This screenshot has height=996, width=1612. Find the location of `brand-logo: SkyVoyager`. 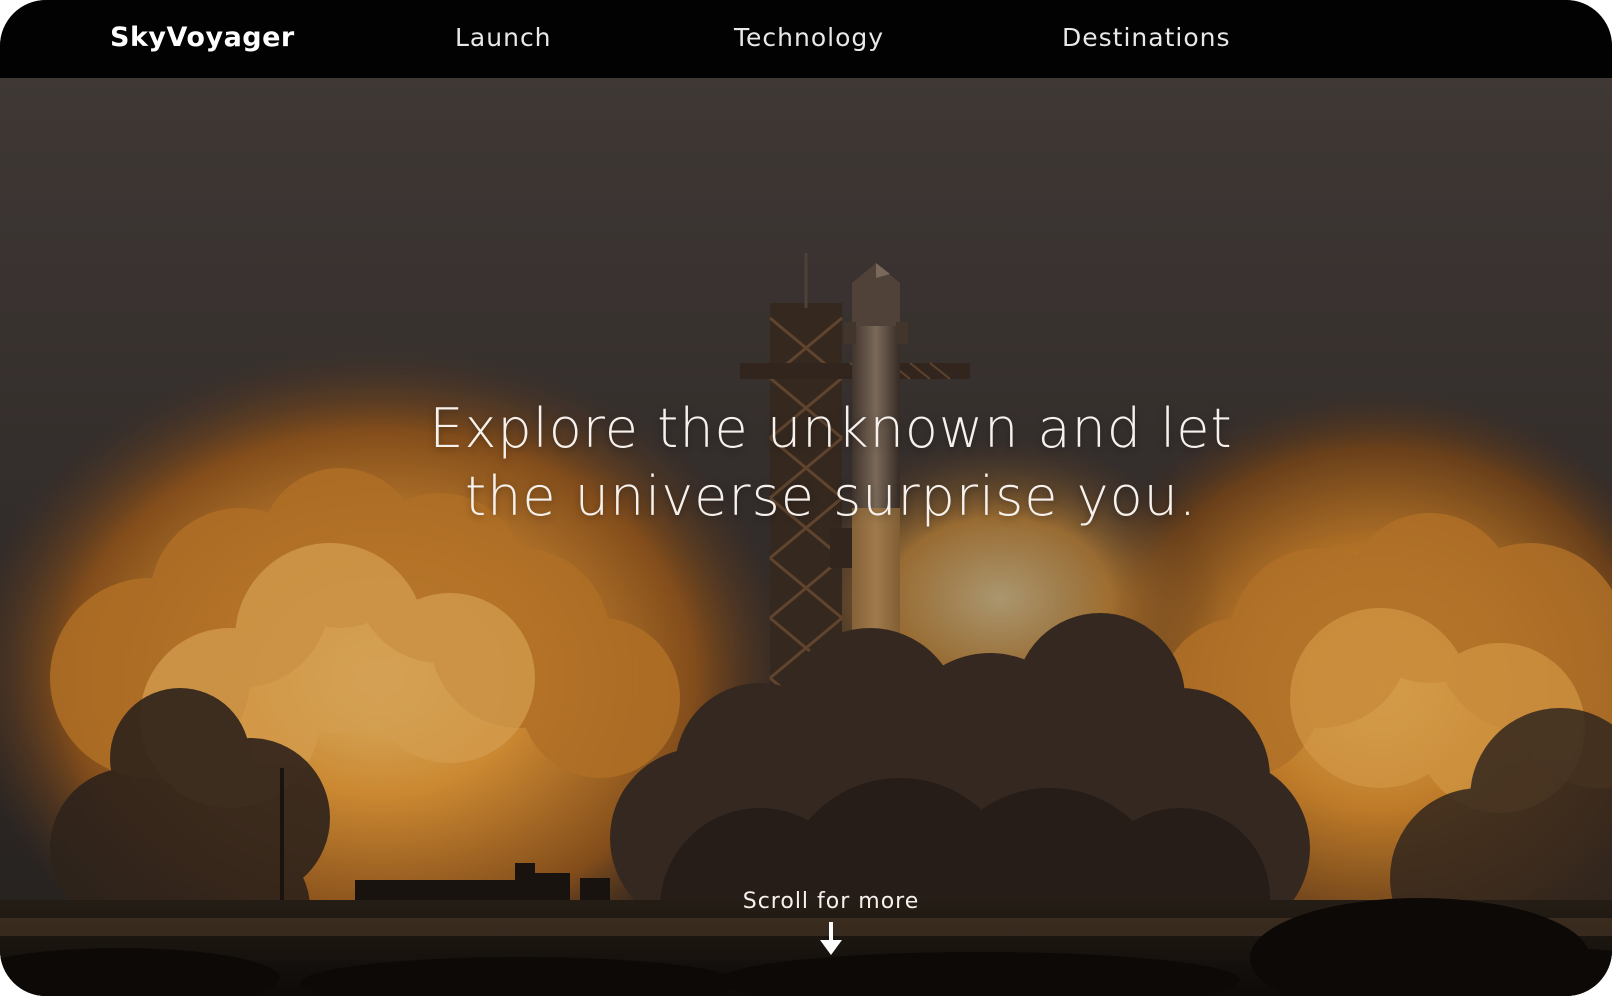

brand-logo: SkyVoyager is located at coordinates (202, 38).